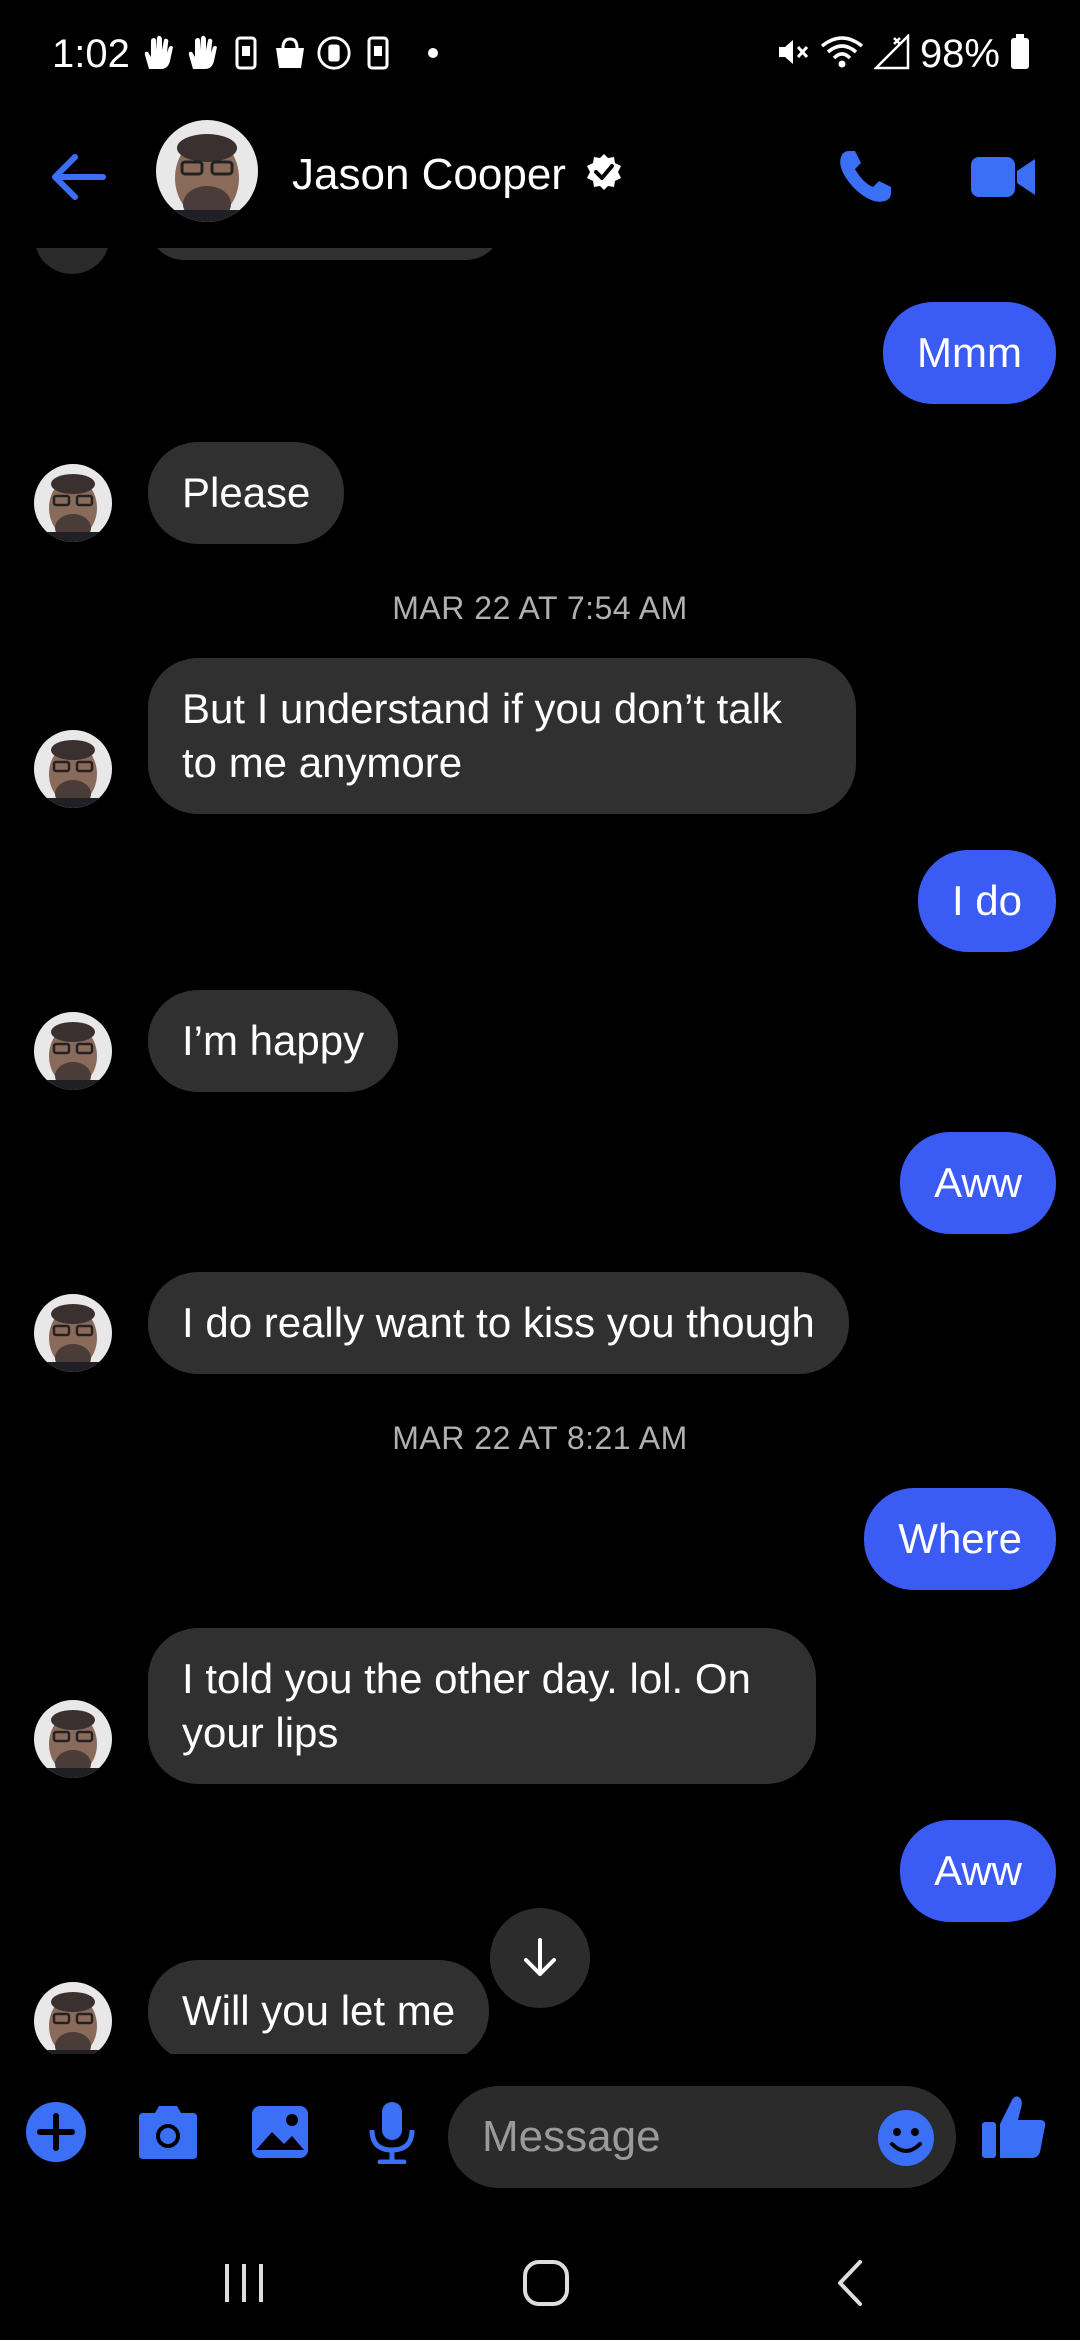 The width and height of the screenshot is (1080, 2340). I want to click on plus-circle-icon, so click(56, 2132).